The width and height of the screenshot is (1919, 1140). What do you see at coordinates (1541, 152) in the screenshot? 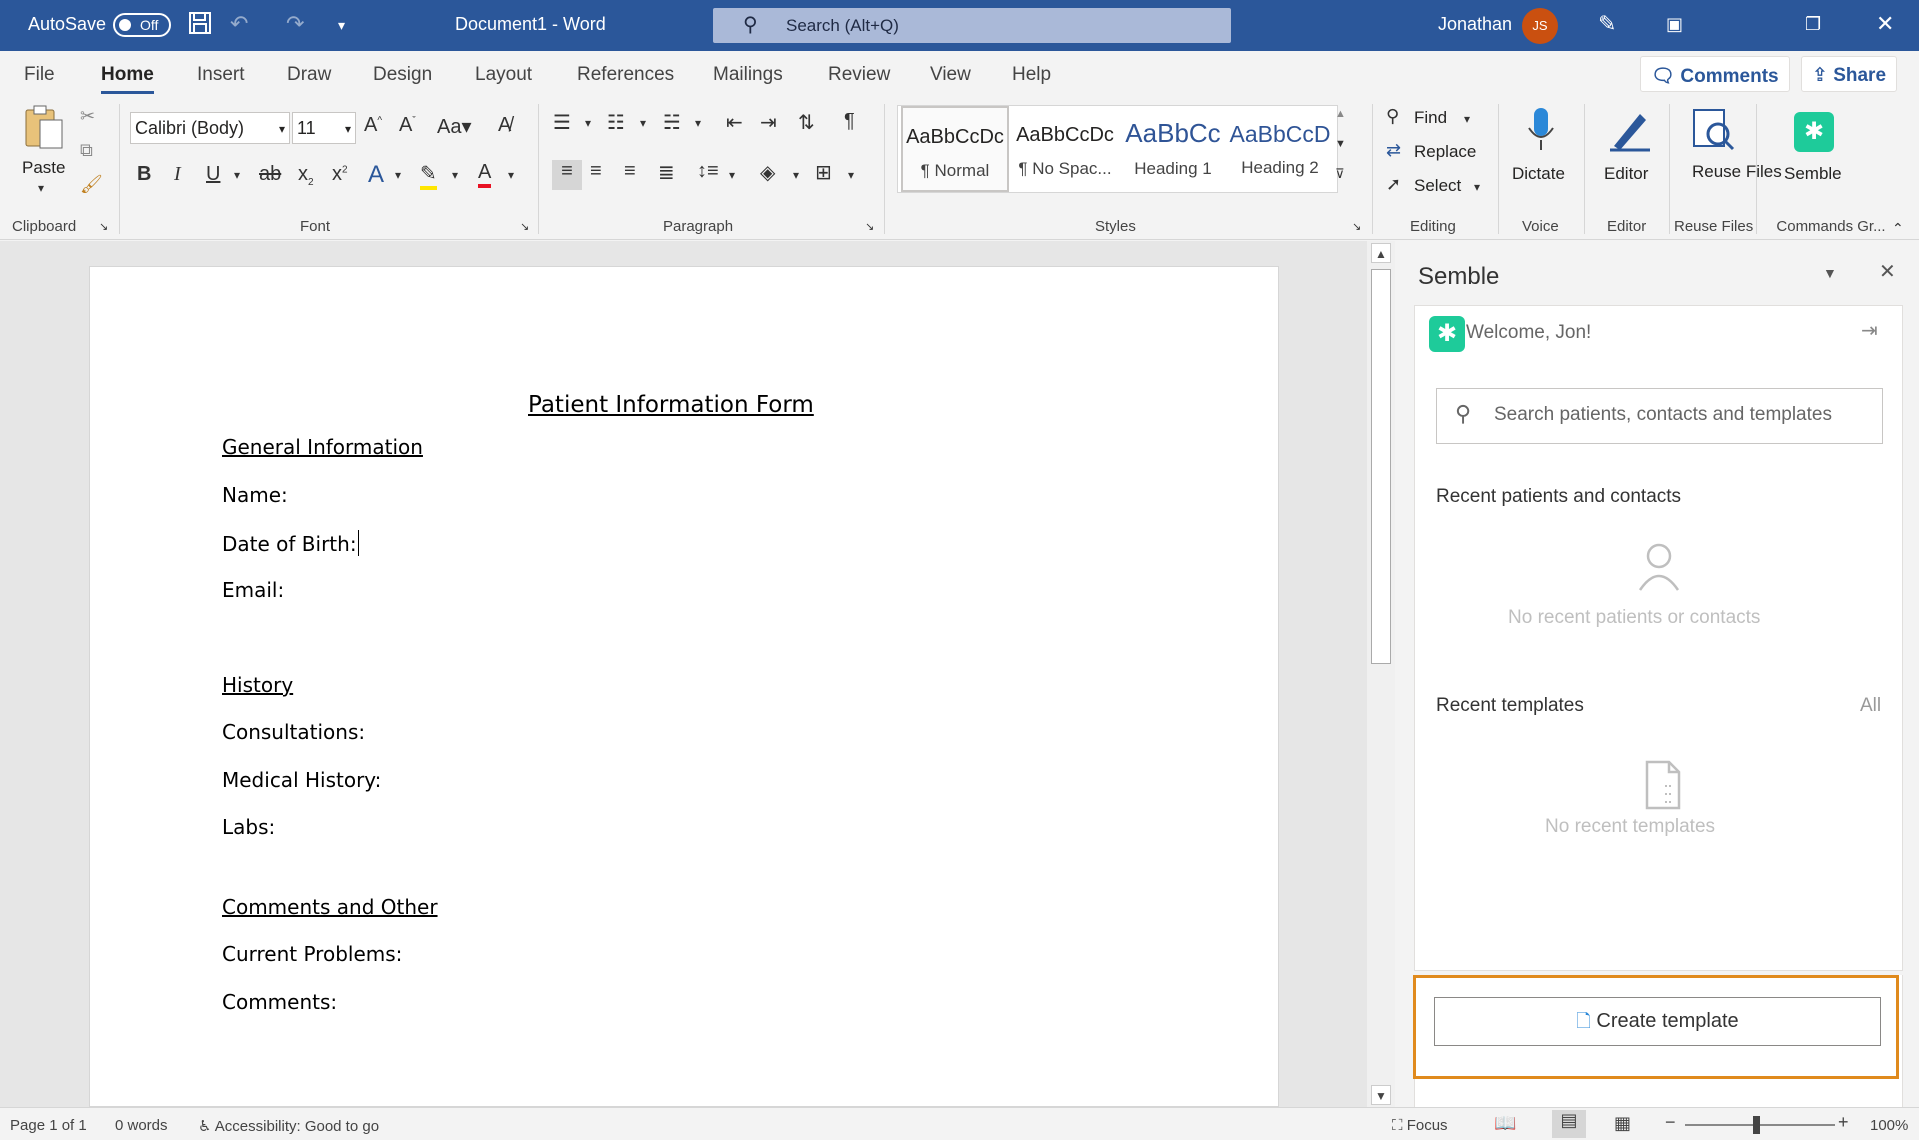
I see `dictate-button: Dictate` at bounding box center [1541, 152].